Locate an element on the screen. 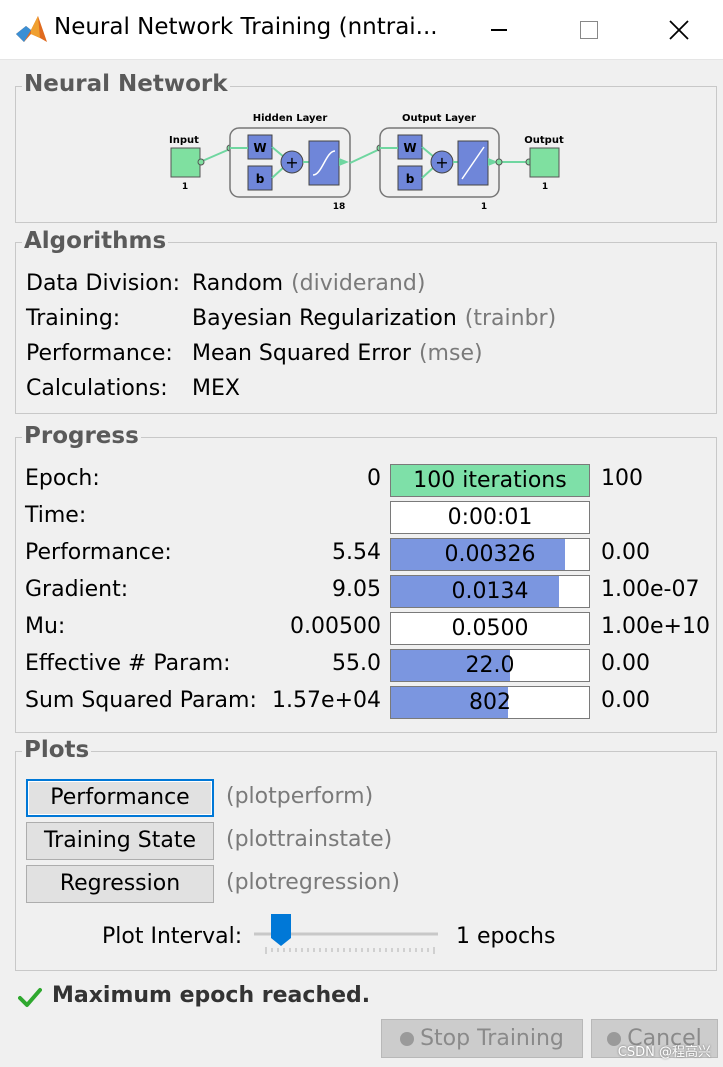  progress-start-value: 0 is located at coordinates (374, 478).